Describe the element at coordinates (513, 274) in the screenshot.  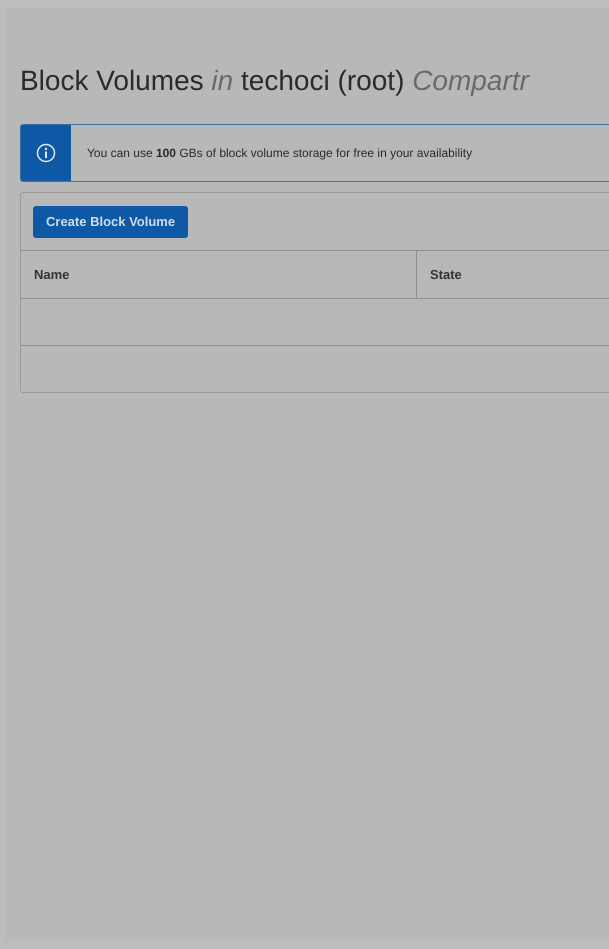
I see `column-header: State` at that location.